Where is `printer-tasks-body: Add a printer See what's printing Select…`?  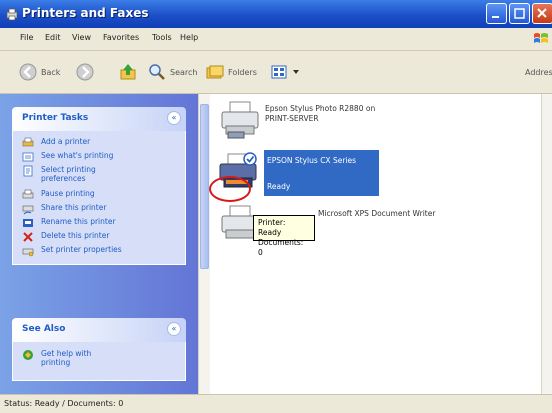
printer-tasks-body: Add a printer See what's printing Select… is located at coordinates (99, 198).